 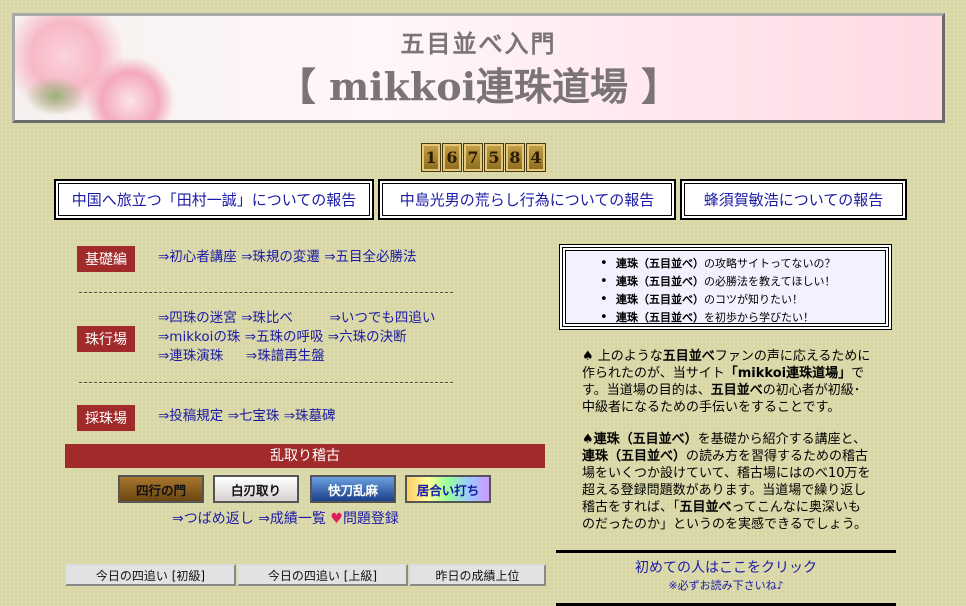 I want to click on counter-digit: 5, so click(x=494, y=157).